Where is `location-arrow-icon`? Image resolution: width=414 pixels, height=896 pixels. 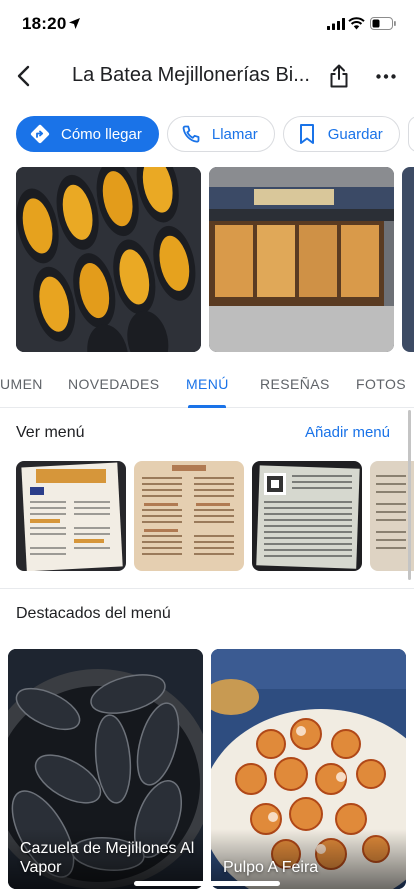 location-arrow-icon is located at coordinates (74, 23).